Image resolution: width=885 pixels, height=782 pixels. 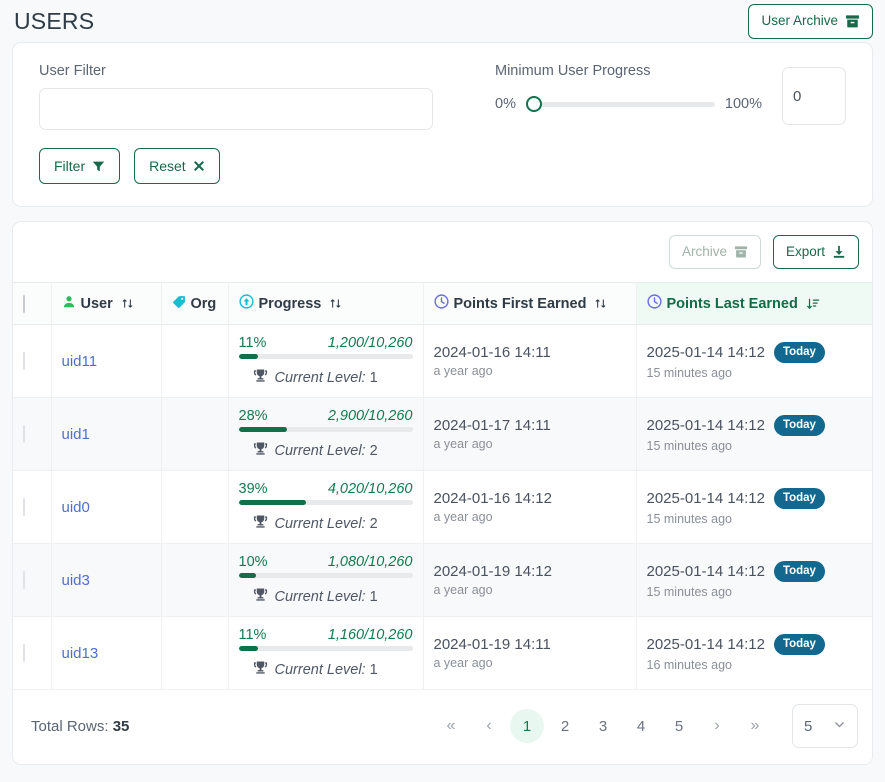 I want to click on last-page-button: », so click(x=755, y=726).